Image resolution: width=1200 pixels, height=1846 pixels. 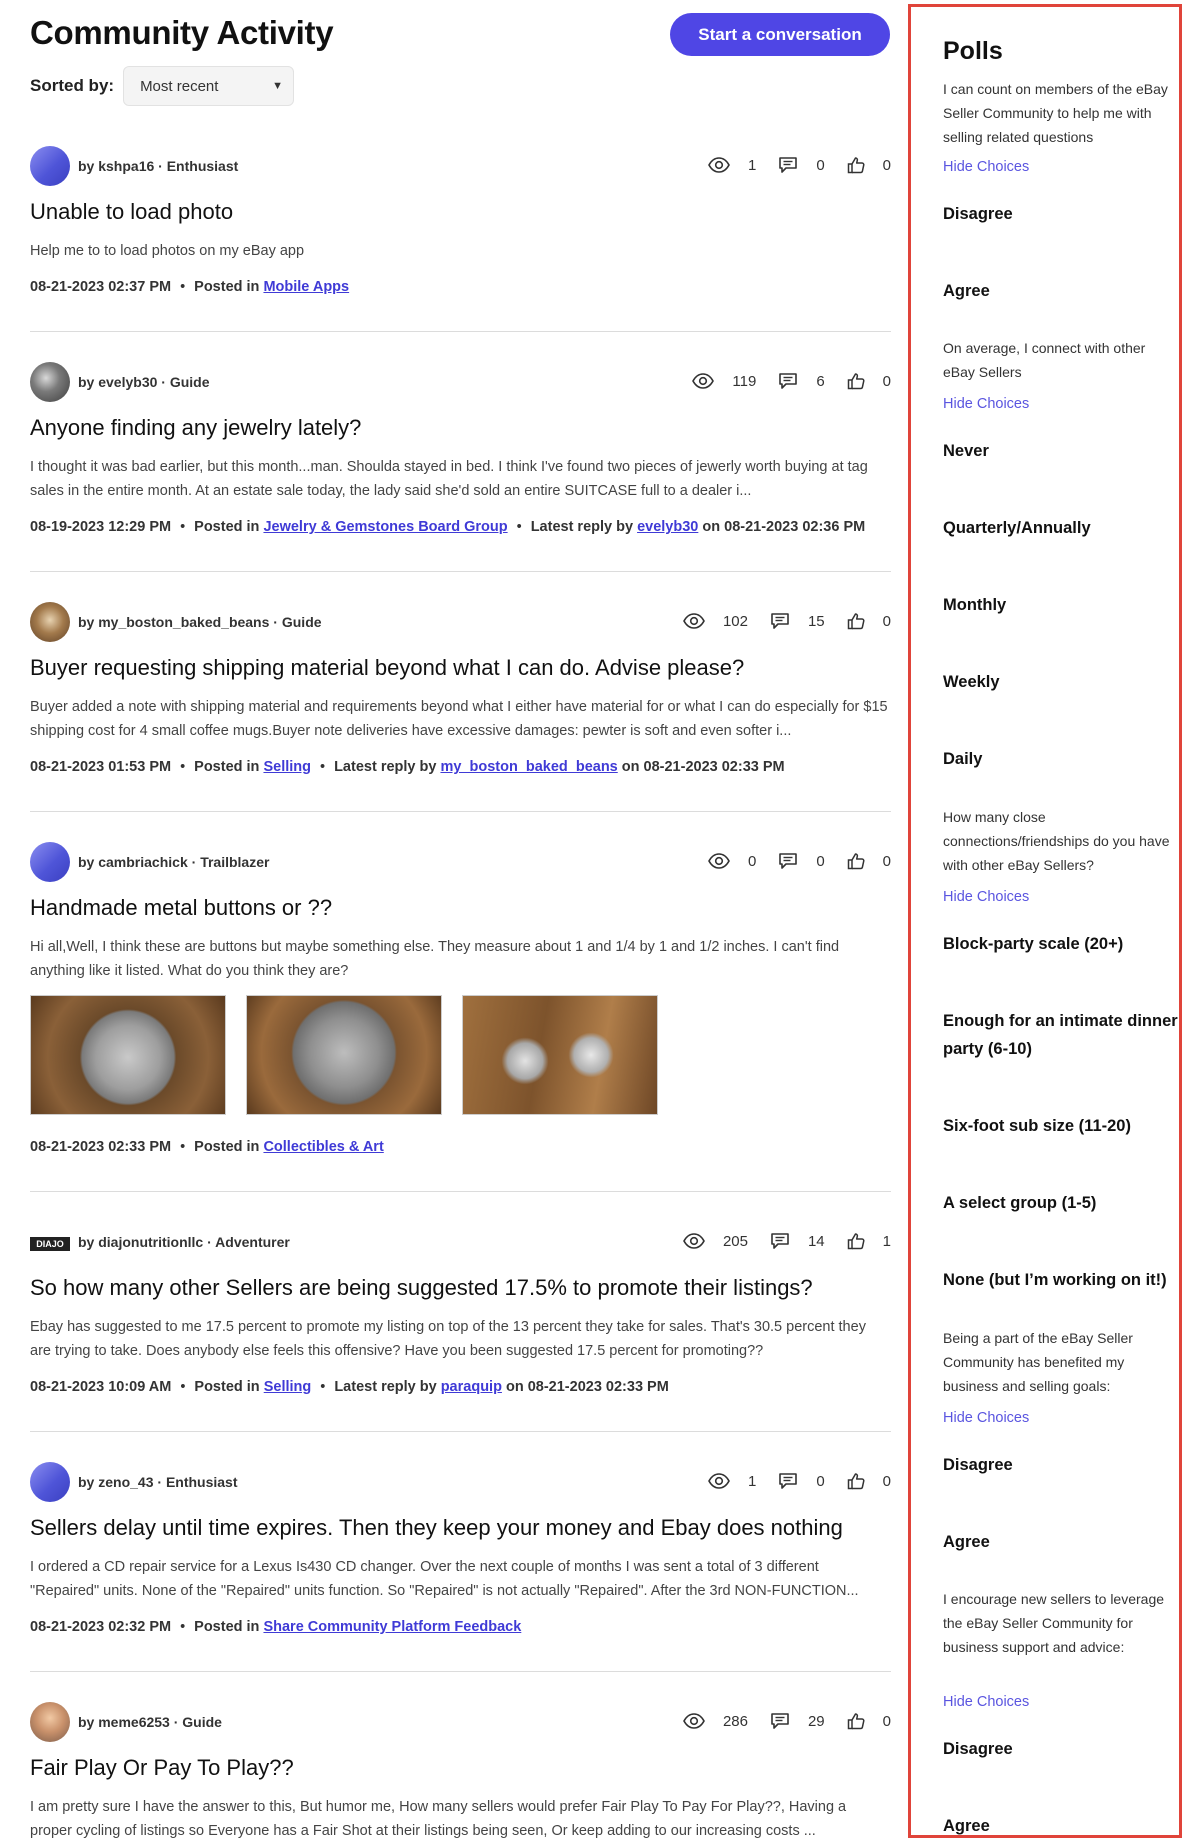 What do you see at coordinates (181, 908) in the screenshot?
I see `post-title: Handmade metal buttons or ??` at bounding box center [181, 908].